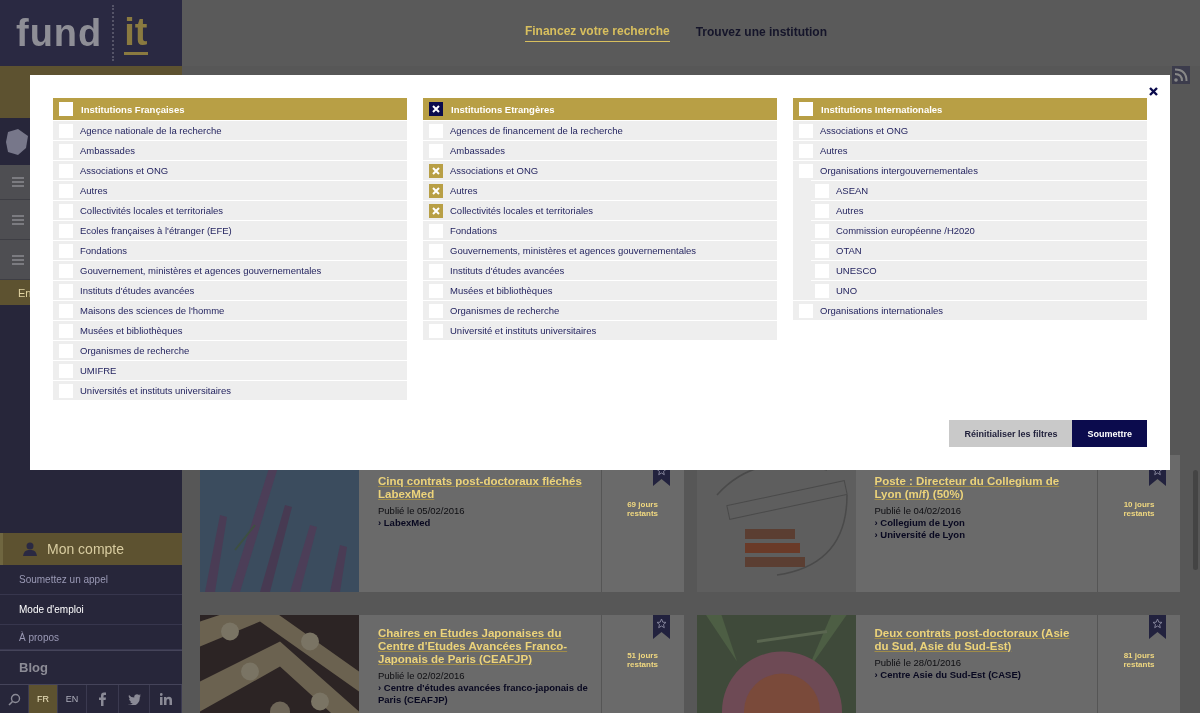  Describe the element at coordinates (91, 580) in the screenshot. I see `sidebar-link: Soumettez un appel` at that location.